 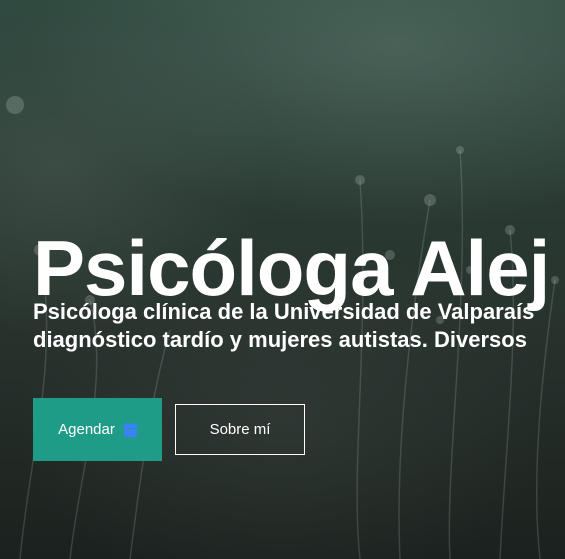 I want to click on calendar-icon, so click(x=130, y=429).